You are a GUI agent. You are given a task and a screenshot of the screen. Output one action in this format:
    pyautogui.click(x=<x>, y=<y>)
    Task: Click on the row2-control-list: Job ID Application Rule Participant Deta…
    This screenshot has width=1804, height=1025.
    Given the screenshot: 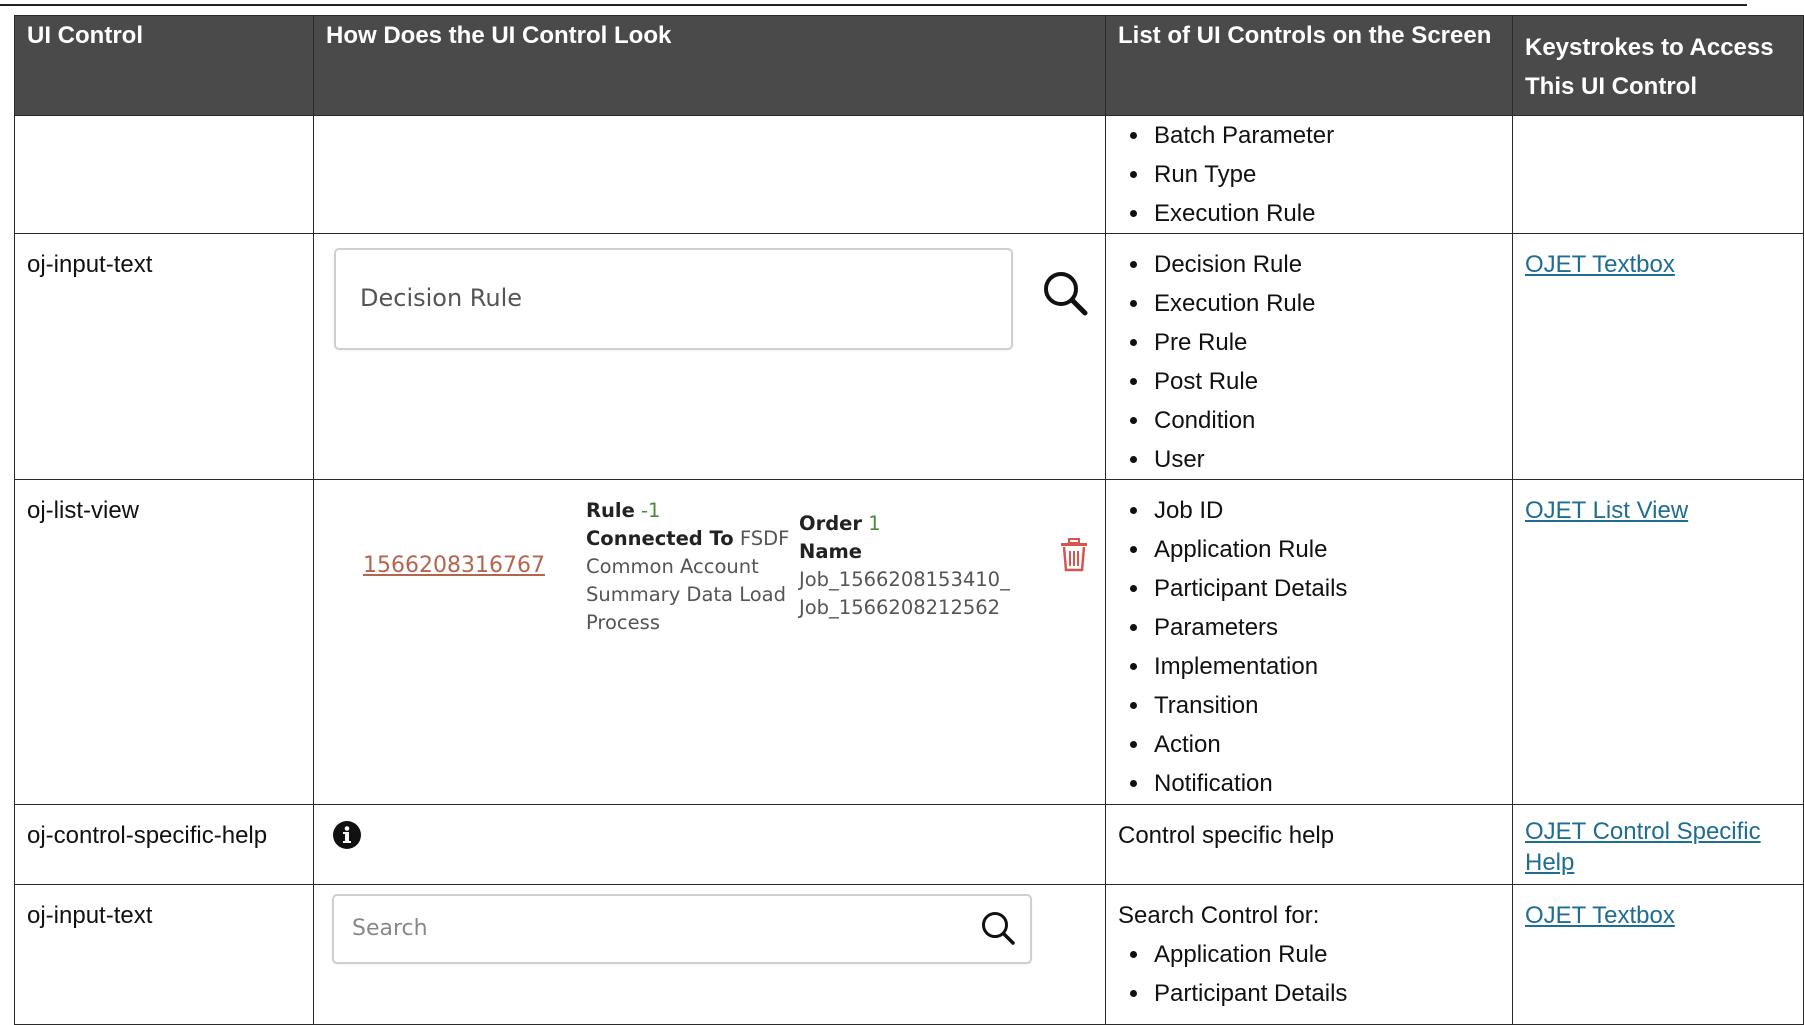 What is the action you would take?
    pyautogui.click(x=1315, y=647)
    